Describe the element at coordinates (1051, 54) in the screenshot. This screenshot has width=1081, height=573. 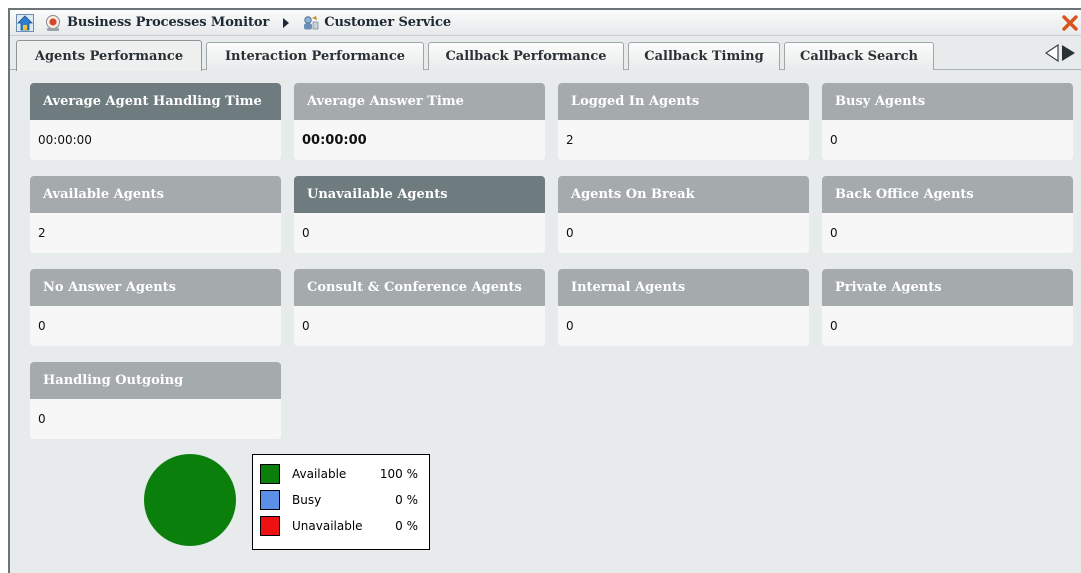
I see `tab-scroll-left-icon` at that location.